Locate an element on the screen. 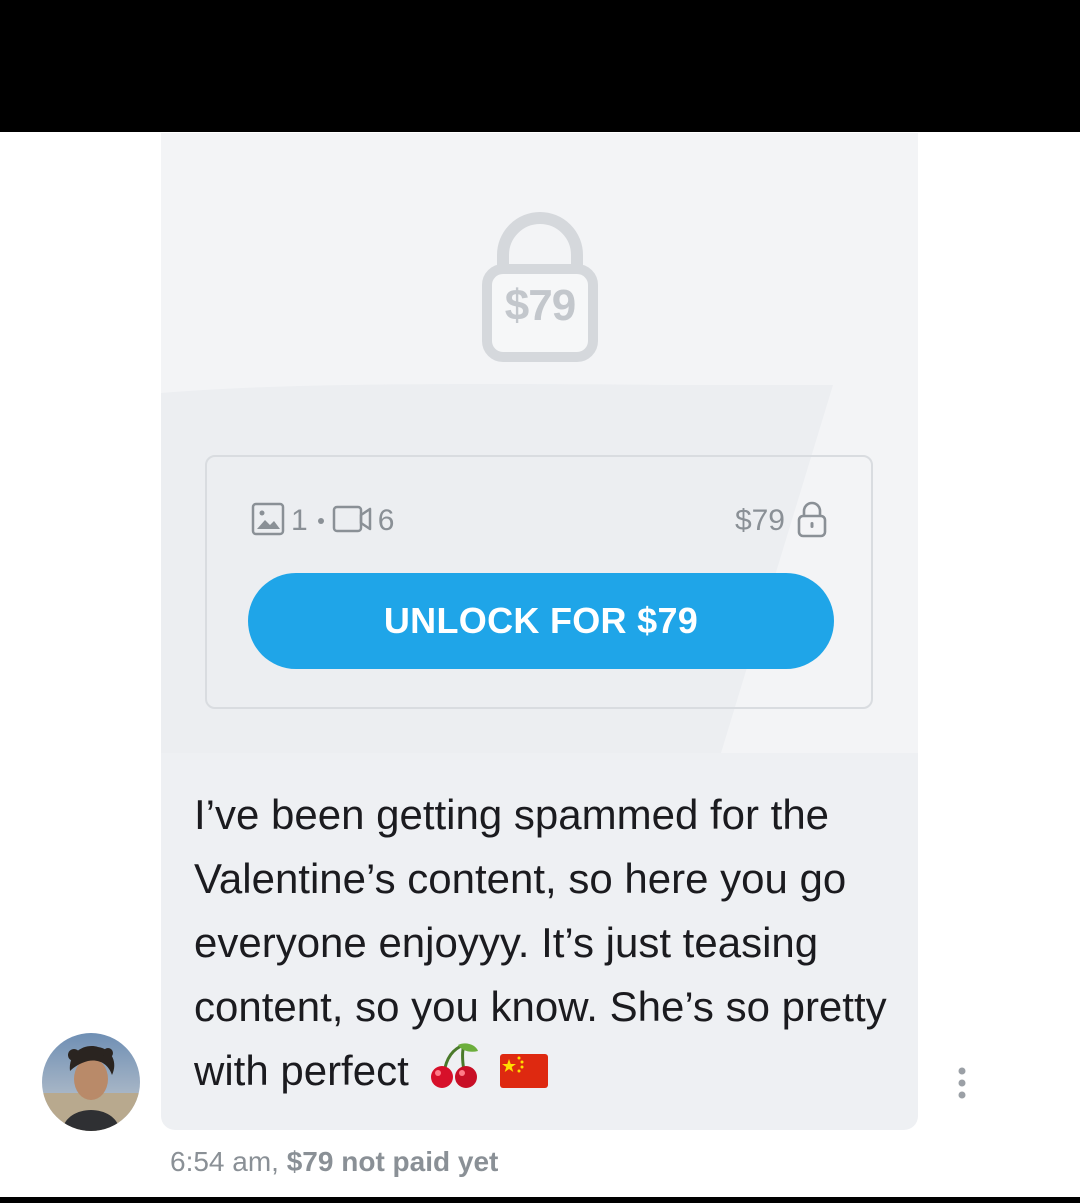 The width and height of the screenshot is (1080, 1203). china-flag-emoji is located at coordinates (524, 1074).